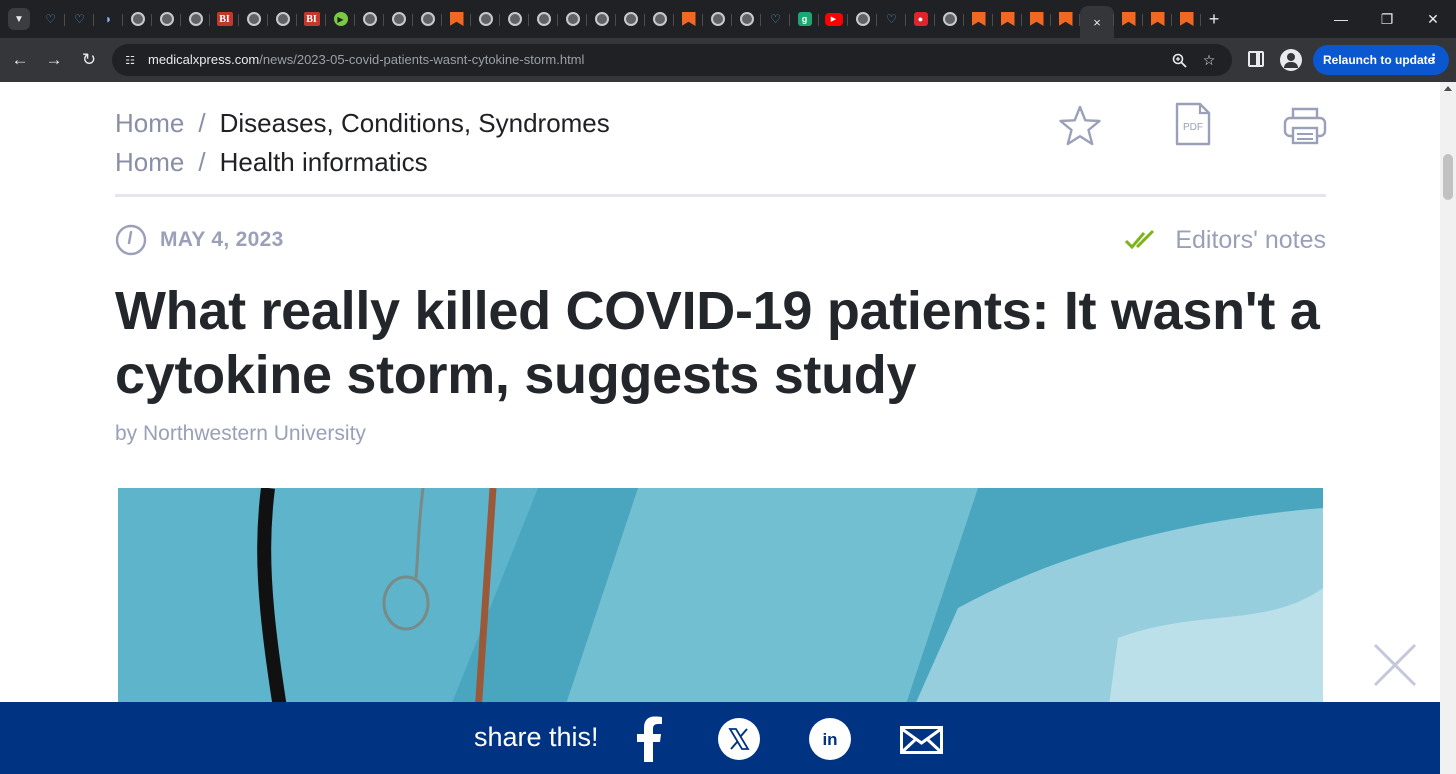  What do you see at coordinates (1291, 60) in the screenshot?
I see `profile-avatar-icon` at bounding box center [1291, 60].